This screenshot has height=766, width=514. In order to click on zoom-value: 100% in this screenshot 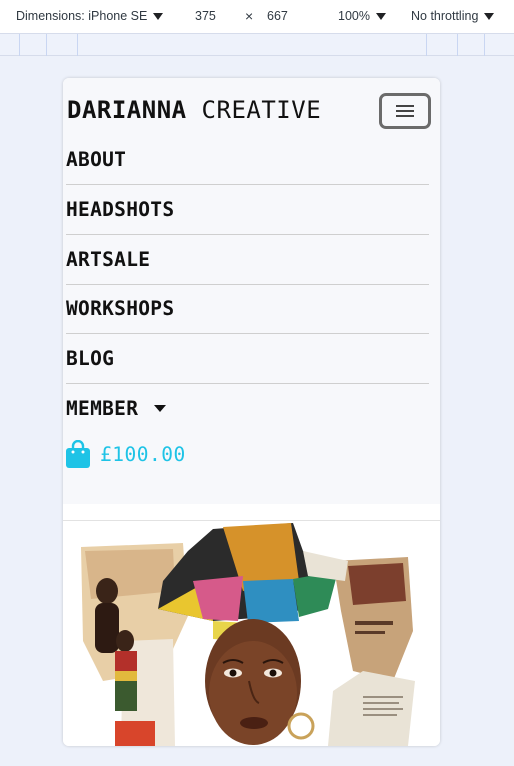, I will do `click(354, 16)`.